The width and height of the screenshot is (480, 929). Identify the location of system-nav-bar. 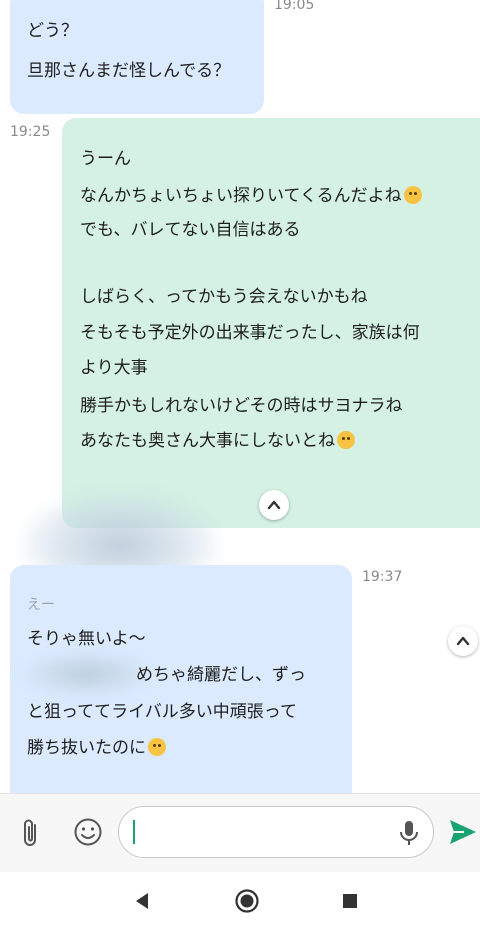
(240, 900).